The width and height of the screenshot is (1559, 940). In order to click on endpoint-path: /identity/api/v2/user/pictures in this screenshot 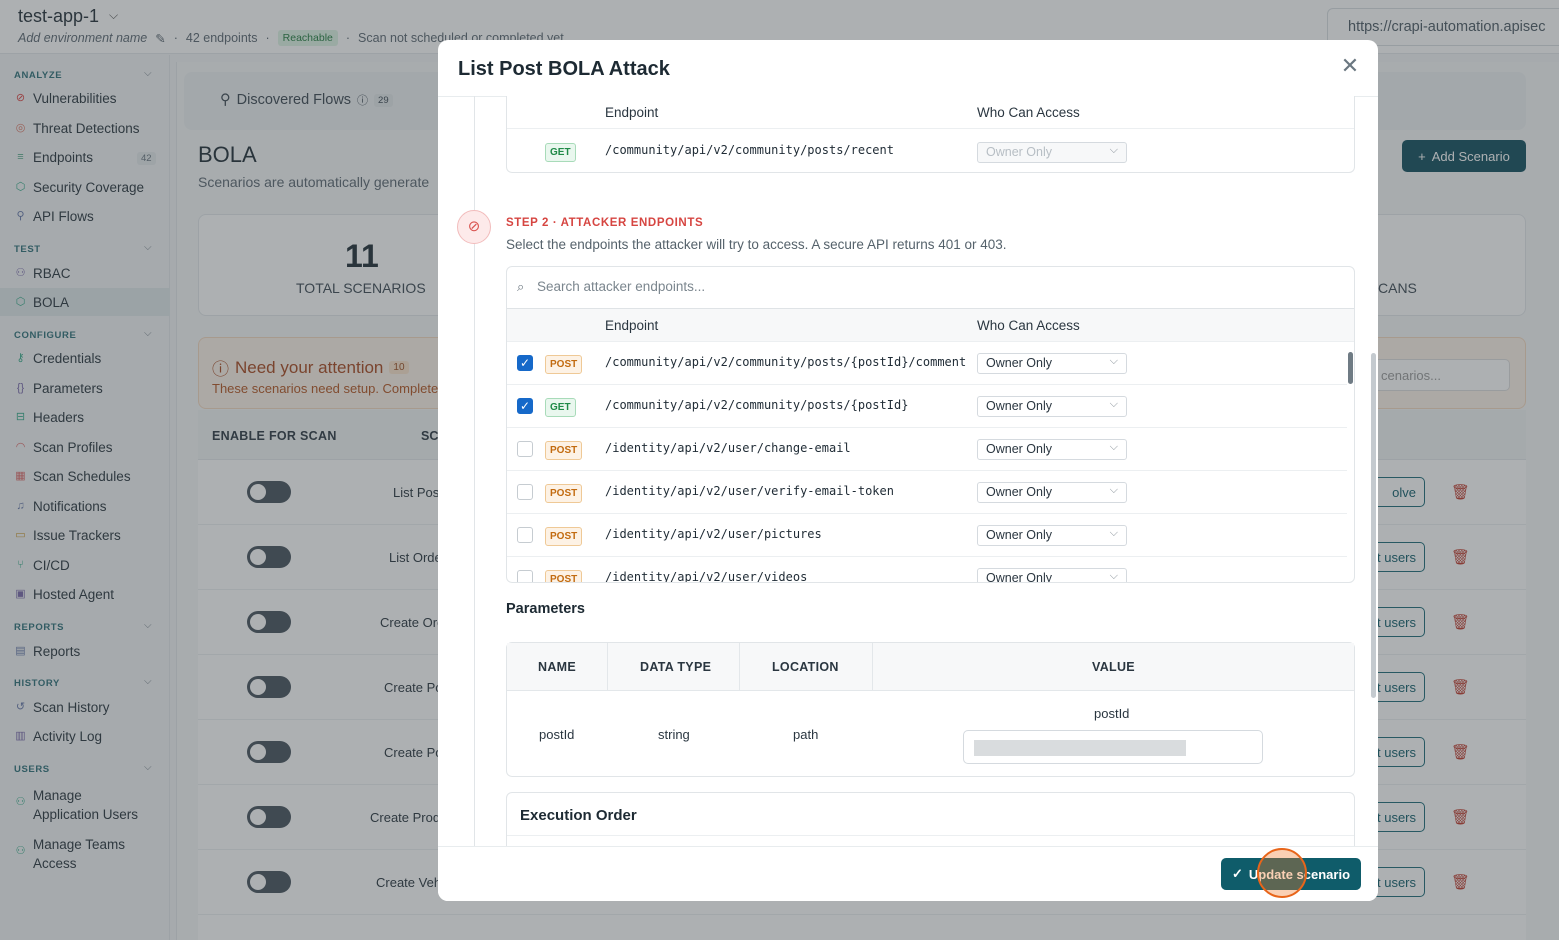, I will do `click(713, 534)`.